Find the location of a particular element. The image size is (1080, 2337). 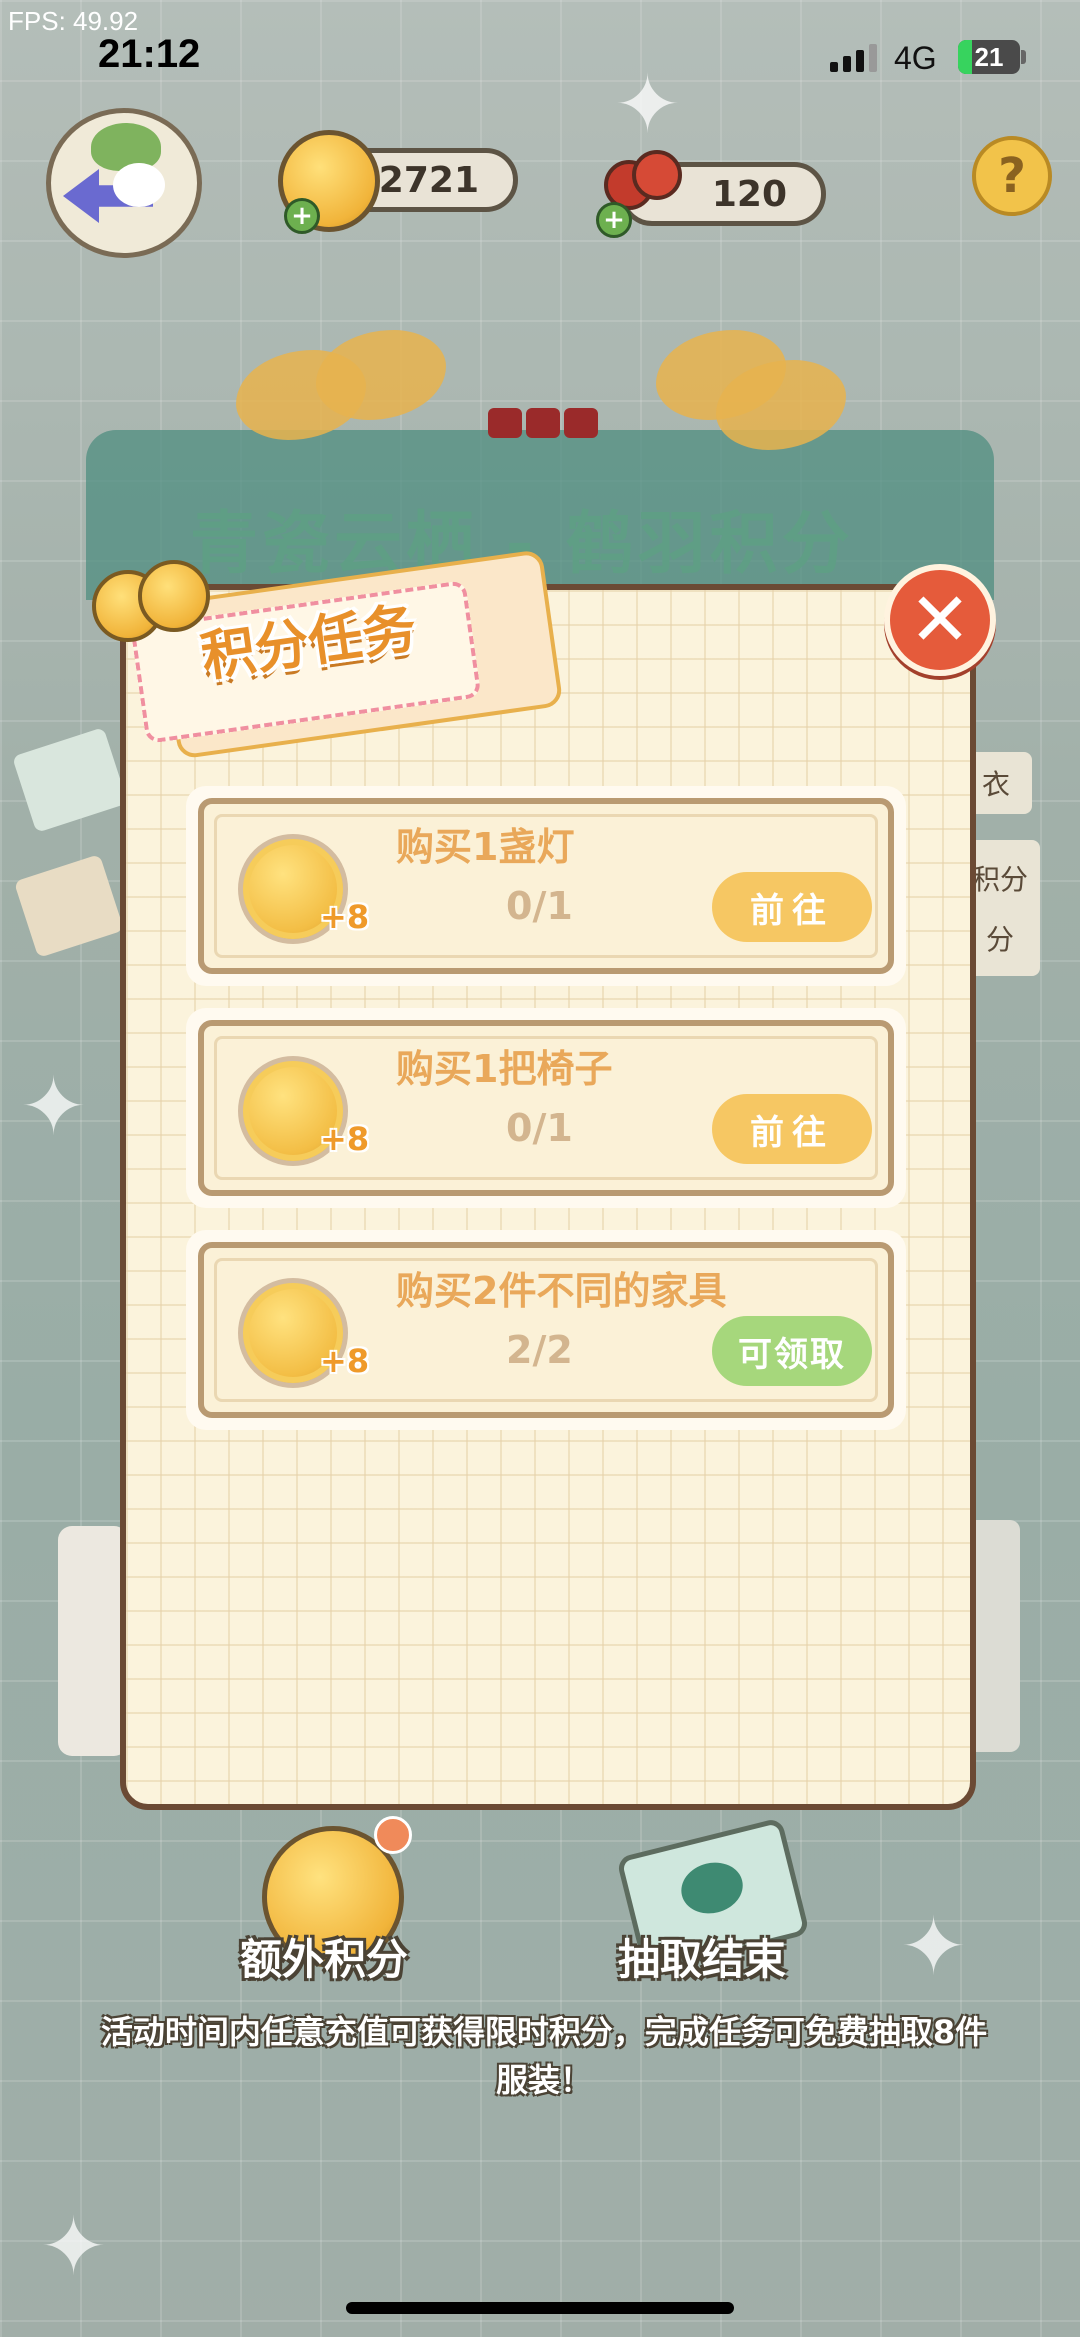

task-name: 购买1盏灯 is located at coordinates (485, 847).